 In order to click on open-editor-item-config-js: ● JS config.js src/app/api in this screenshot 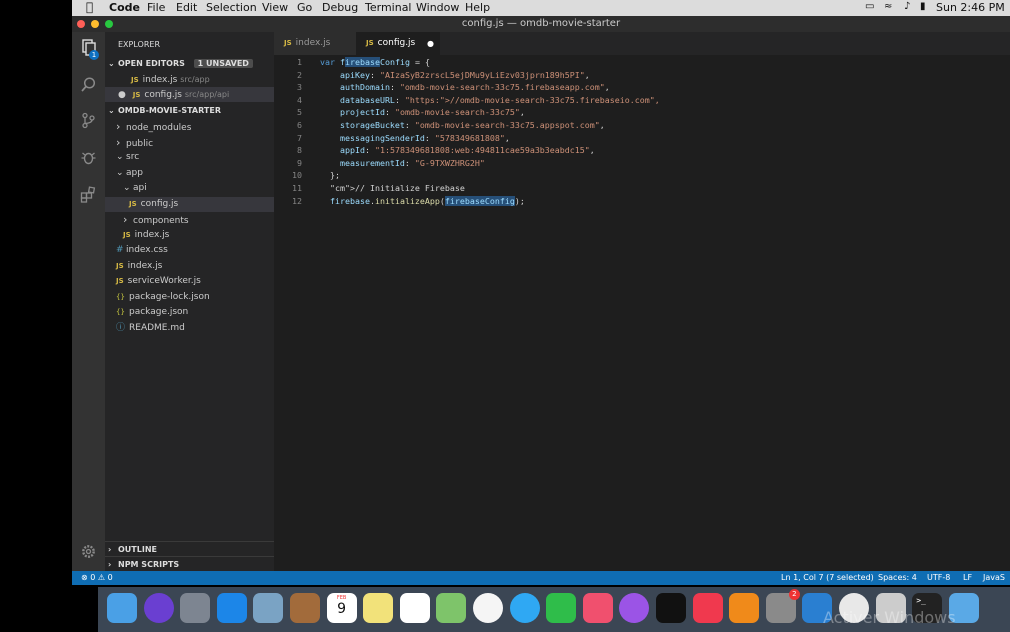, I will do `click(189, 94)`.